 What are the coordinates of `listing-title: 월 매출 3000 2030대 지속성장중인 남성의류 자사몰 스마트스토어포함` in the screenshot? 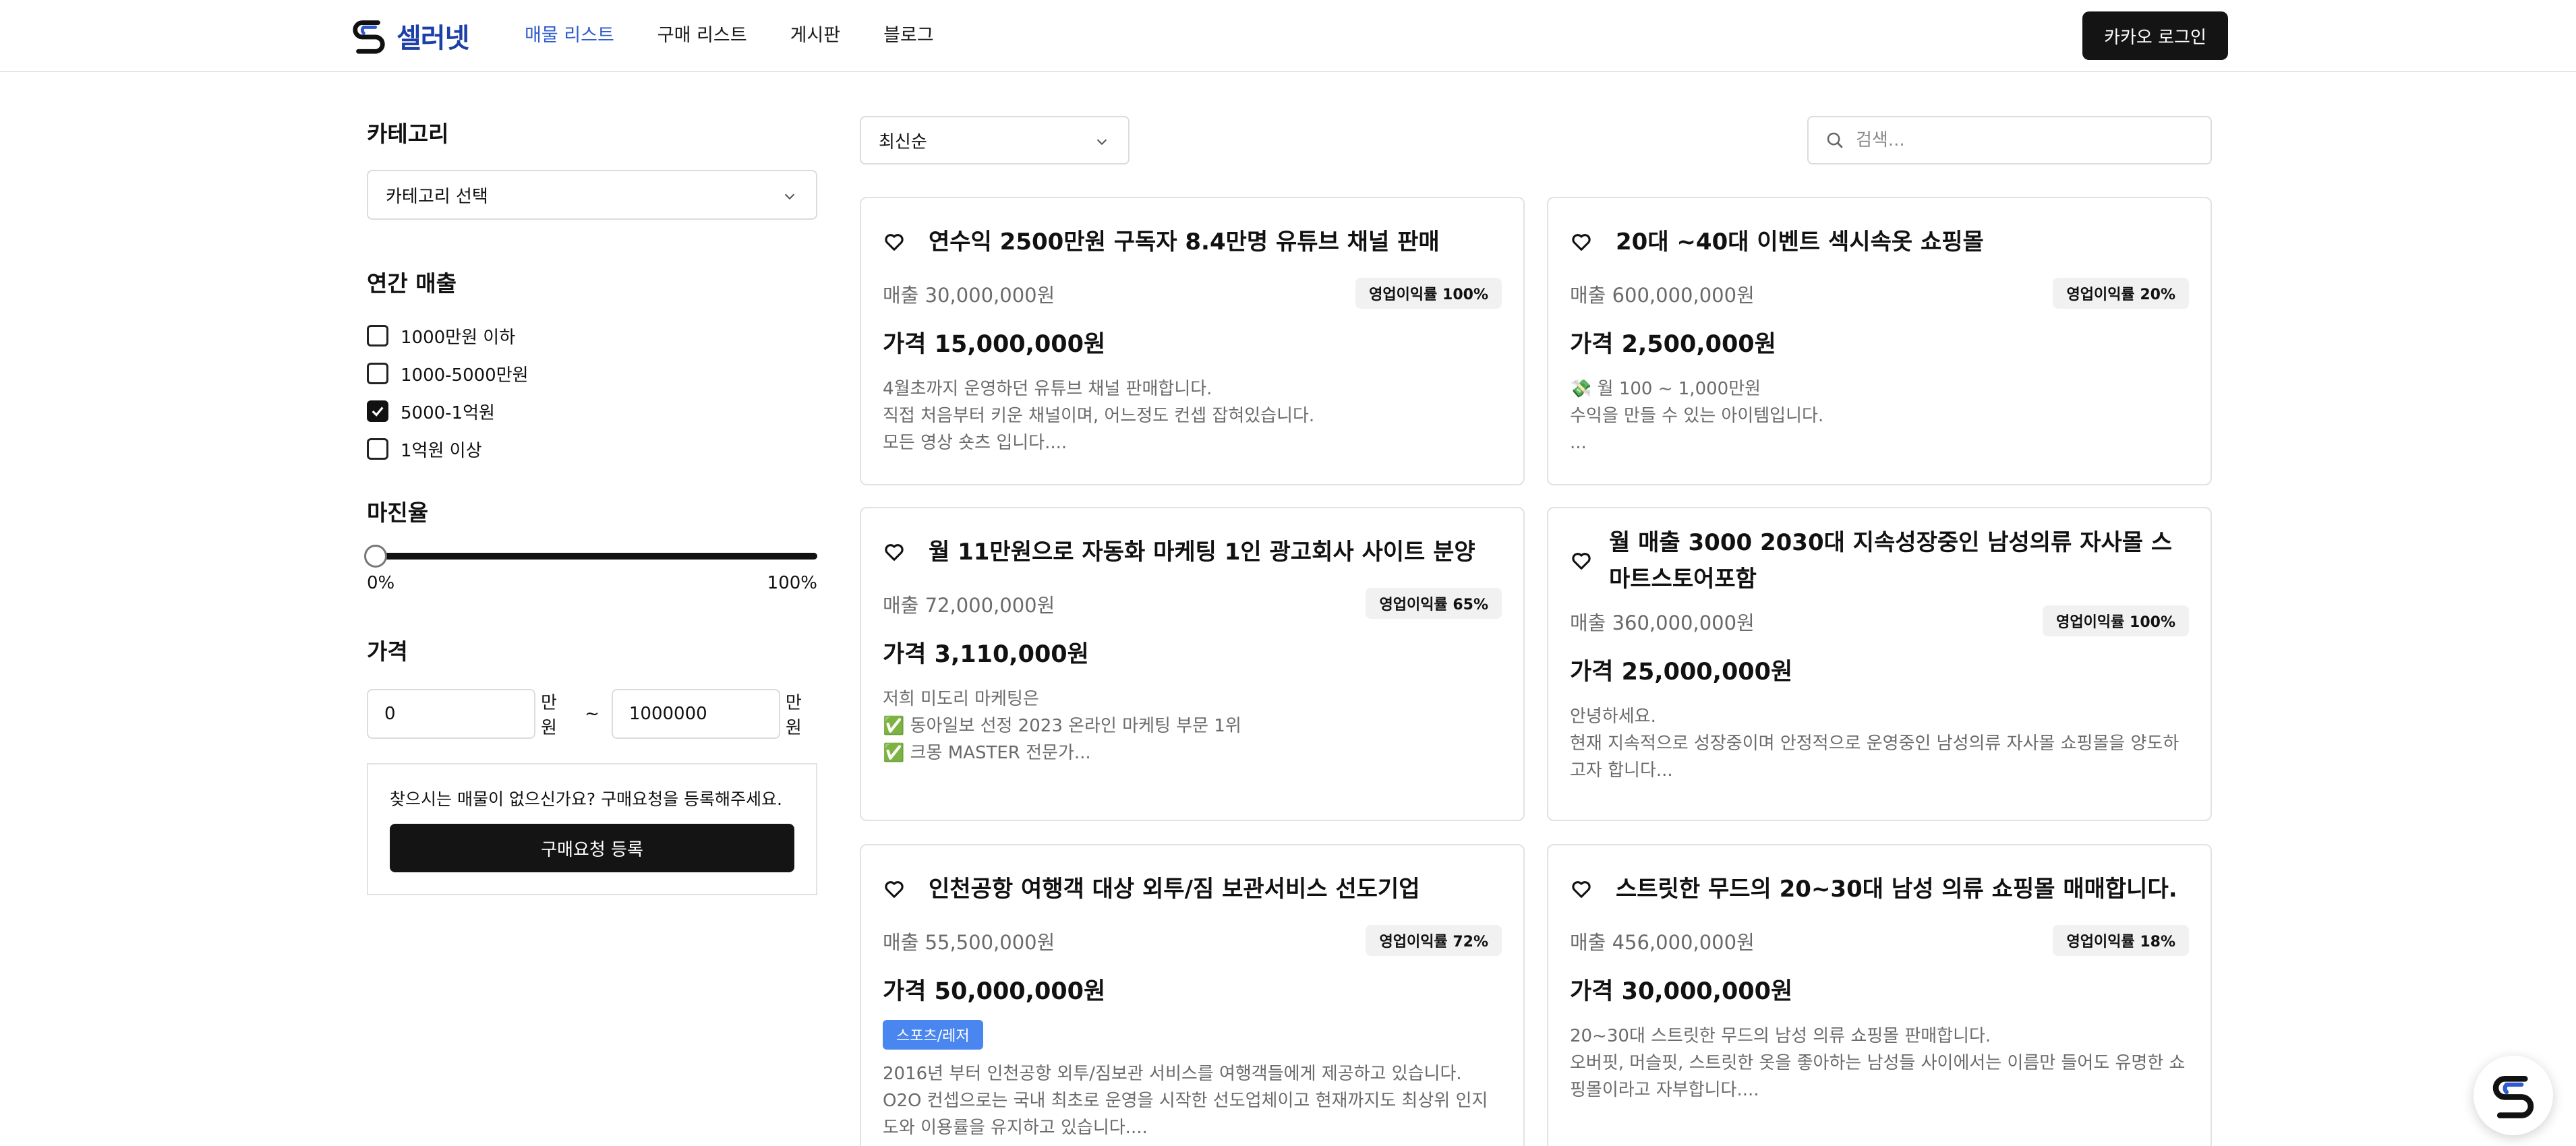 It's located at (1891, 561).